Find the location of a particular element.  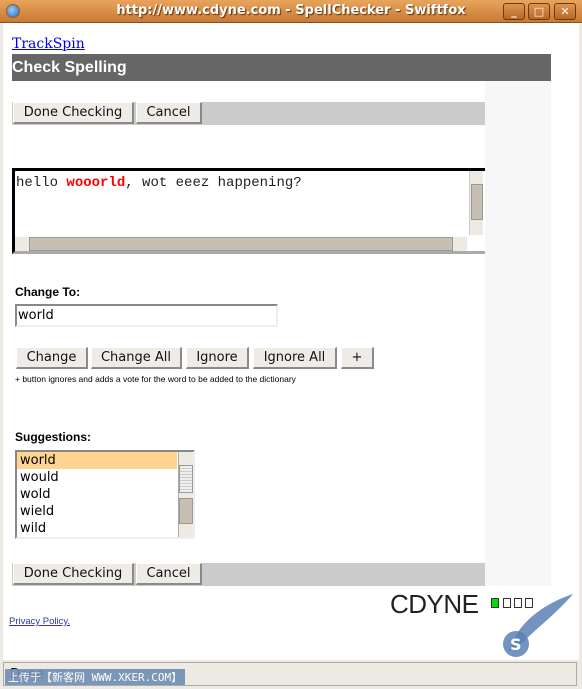

ignore-button: Ignore is located at coordinates (217, 358).